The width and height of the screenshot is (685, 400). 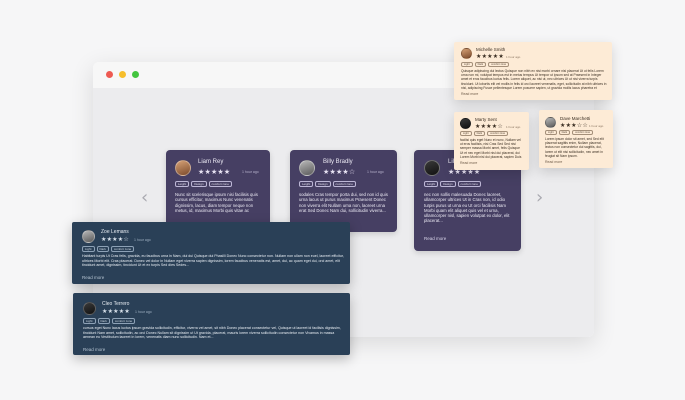 I want to click on reviewer-name: Cleo Terrero, so click(x=116, y=304).